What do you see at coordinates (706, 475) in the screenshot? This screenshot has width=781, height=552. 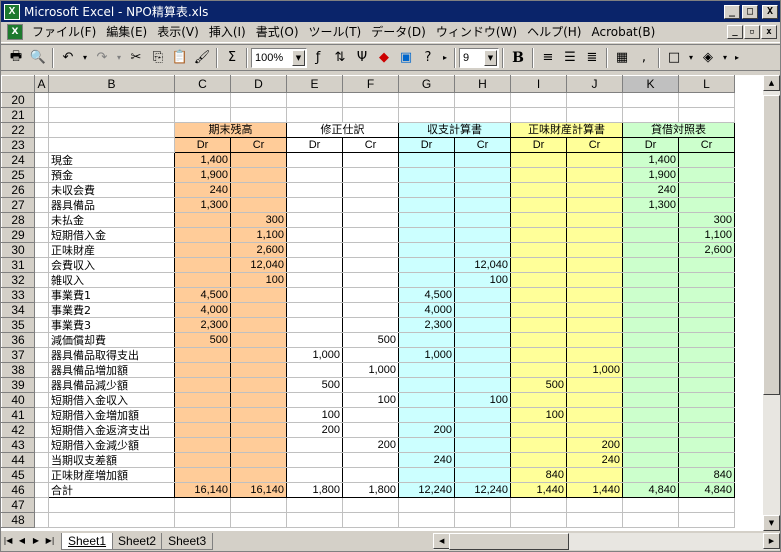 I see `value-cell: 840` at bounding box center [706, 475].